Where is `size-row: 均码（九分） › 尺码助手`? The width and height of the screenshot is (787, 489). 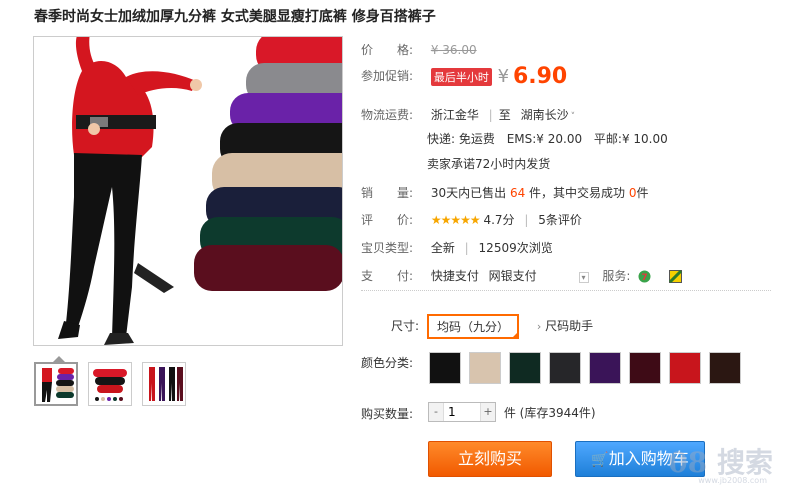
size-row: 均码（九分） › 尺码助手 is located at coordinates (507, 326).